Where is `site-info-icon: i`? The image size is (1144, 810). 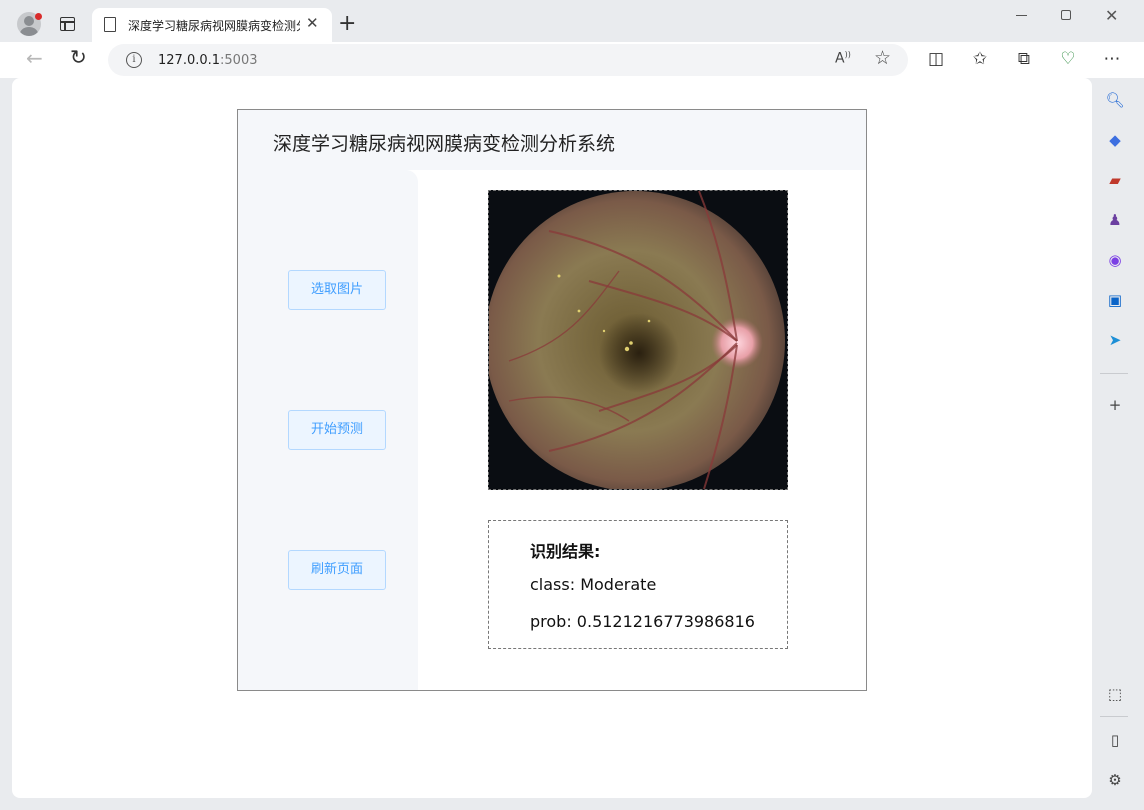 site-info-icon: i is located at coordinates (134, 60).